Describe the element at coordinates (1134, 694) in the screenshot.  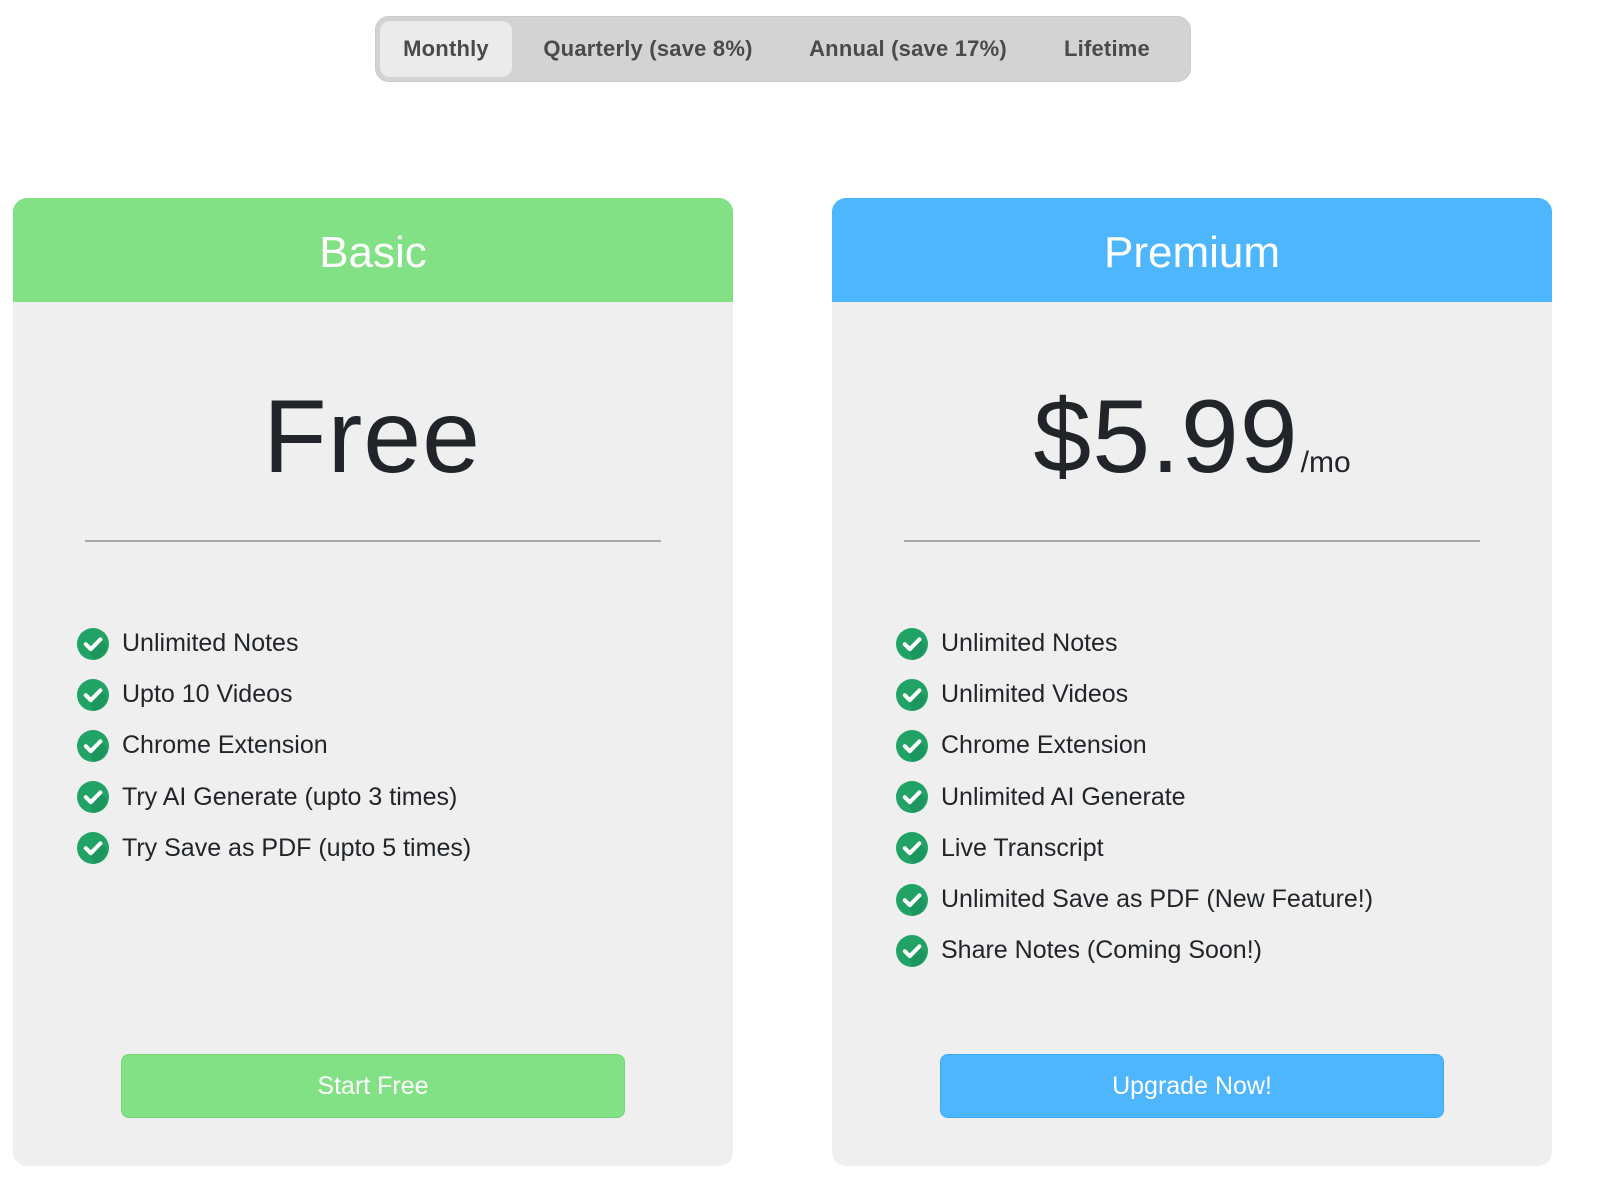
I see `feature-item: Unlimited Videos` at that location.